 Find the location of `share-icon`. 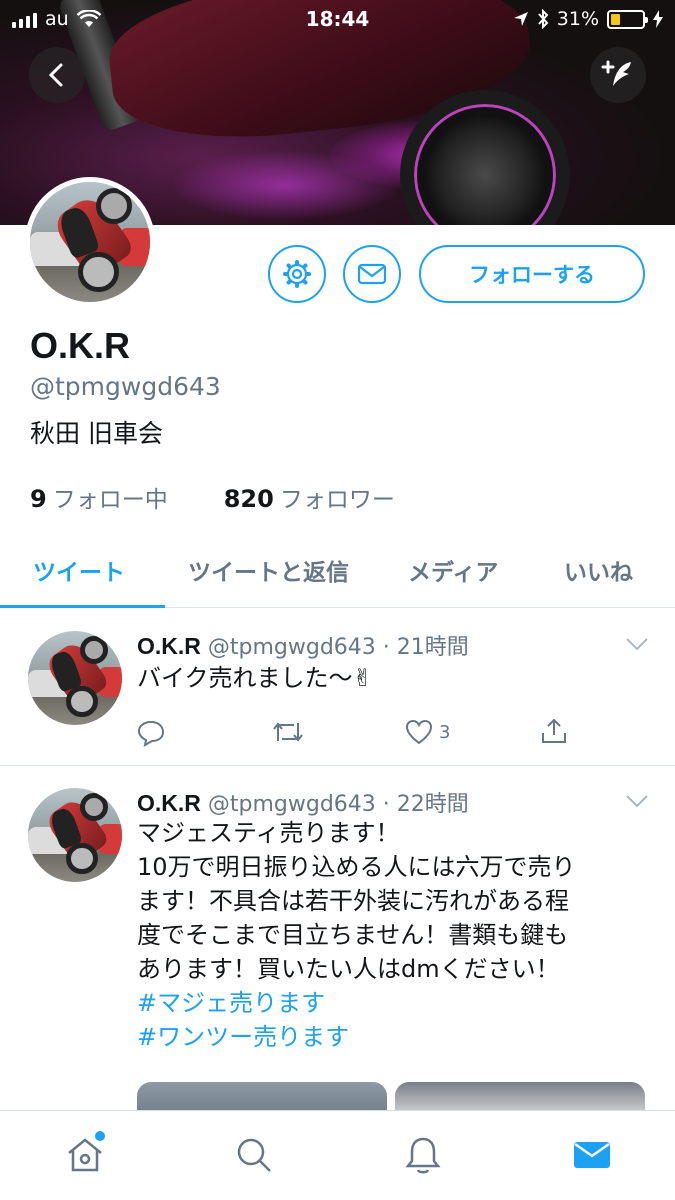

share-icon is located at coordinates (554, 730).